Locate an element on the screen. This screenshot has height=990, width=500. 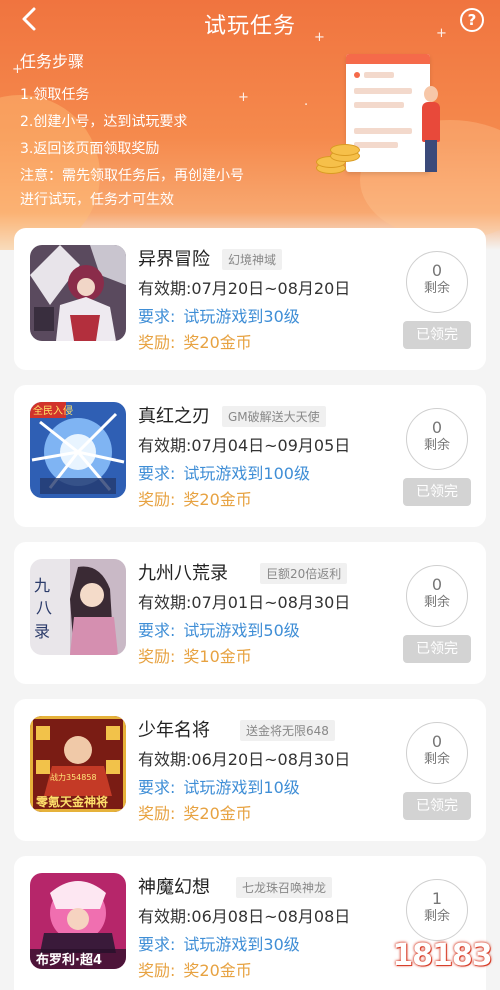
step-item: 2.创建小号，达到试玩要求 is located at coordinates (104, 122).